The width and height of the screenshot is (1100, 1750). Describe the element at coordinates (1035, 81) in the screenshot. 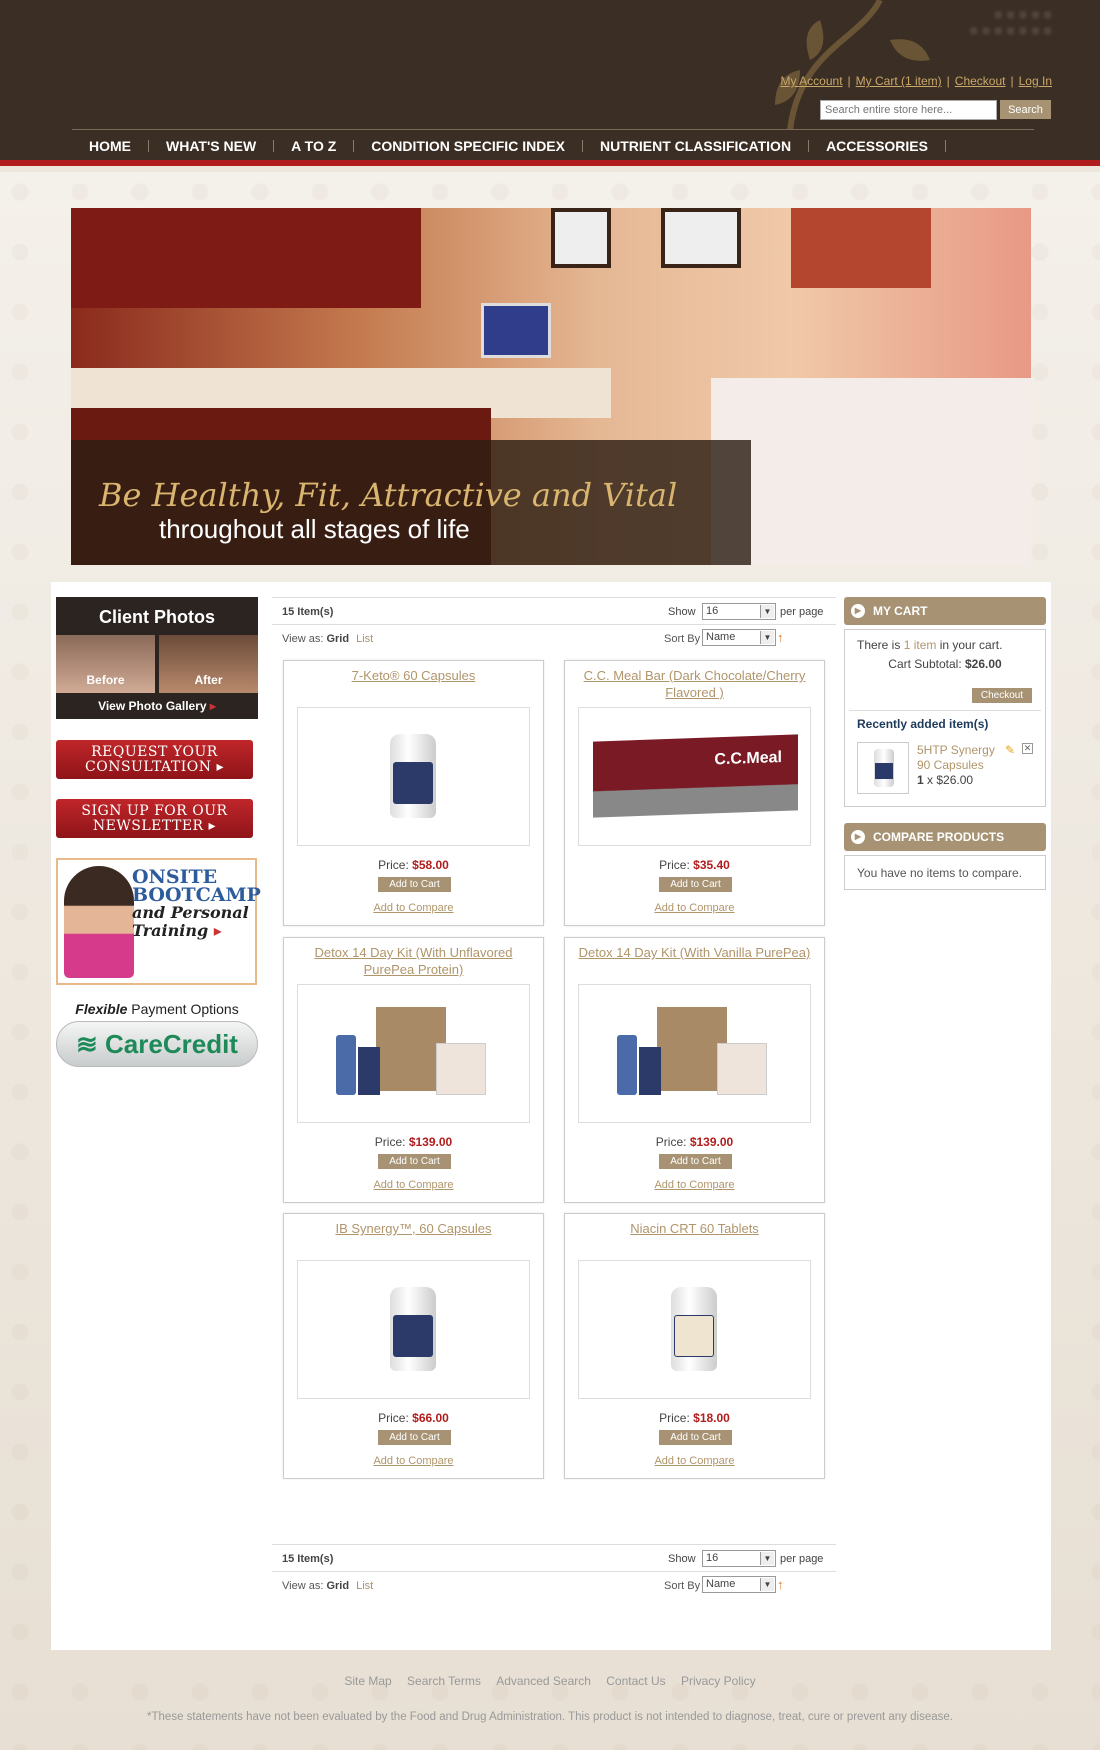

I see `log-in-link: Log In` at that location.